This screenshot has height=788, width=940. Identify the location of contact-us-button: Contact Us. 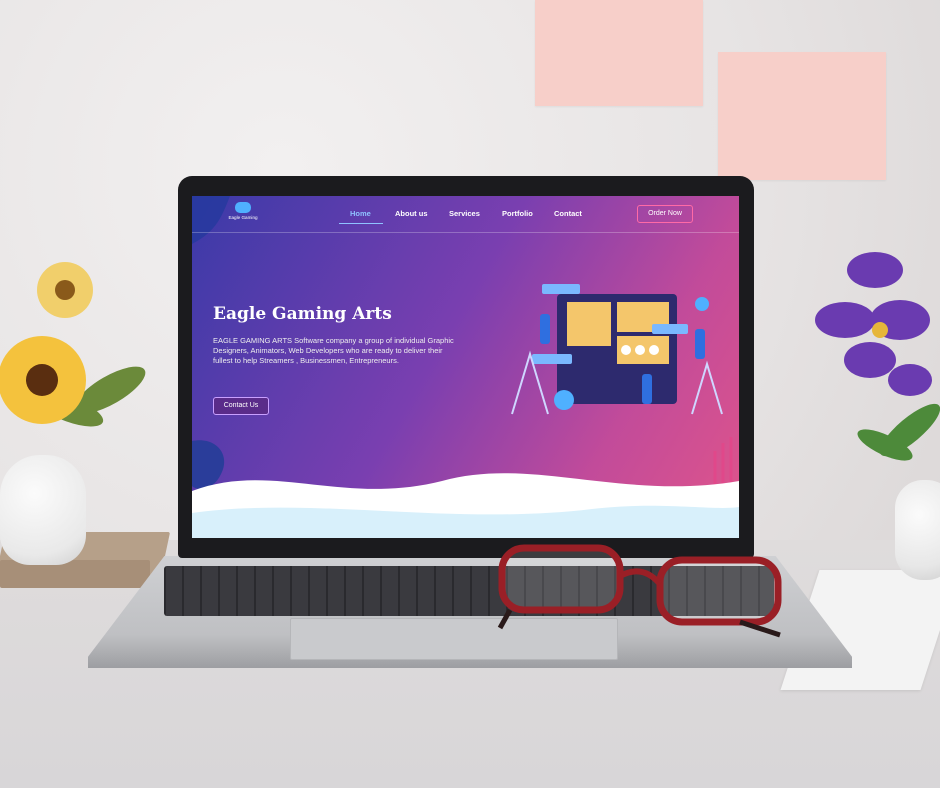
(241, 406).